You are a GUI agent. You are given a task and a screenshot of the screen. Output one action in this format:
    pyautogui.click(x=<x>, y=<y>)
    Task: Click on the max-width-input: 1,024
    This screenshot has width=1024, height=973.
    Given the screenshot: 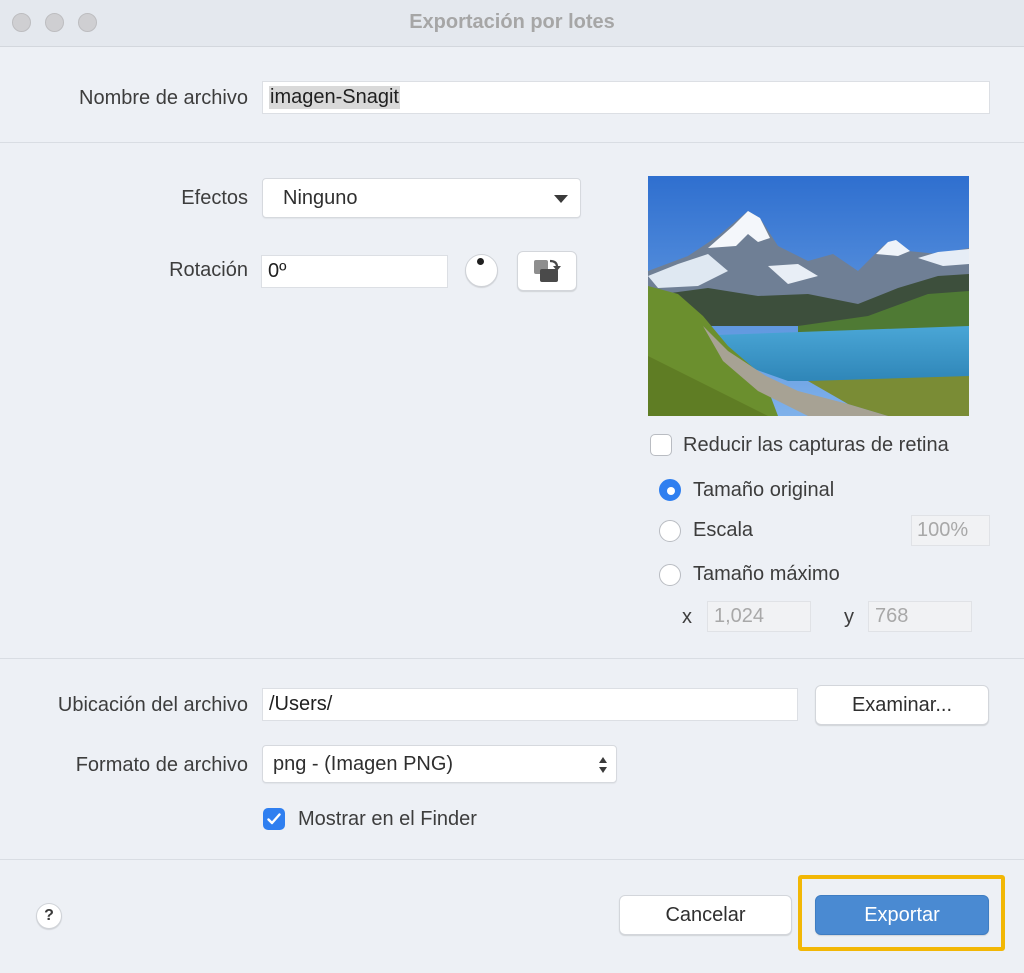 What is the action you would take?
    pyautogui.click(x=759, y=616)
    